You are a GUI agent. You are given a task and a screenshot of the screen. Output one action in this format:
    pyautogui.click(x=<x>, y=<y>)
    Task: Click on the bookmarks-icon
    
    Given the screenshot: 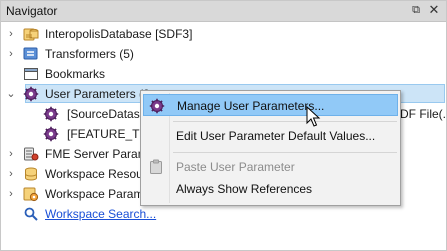 What is the action you would take?
    pyautogui.click(x=31, y=74)
    